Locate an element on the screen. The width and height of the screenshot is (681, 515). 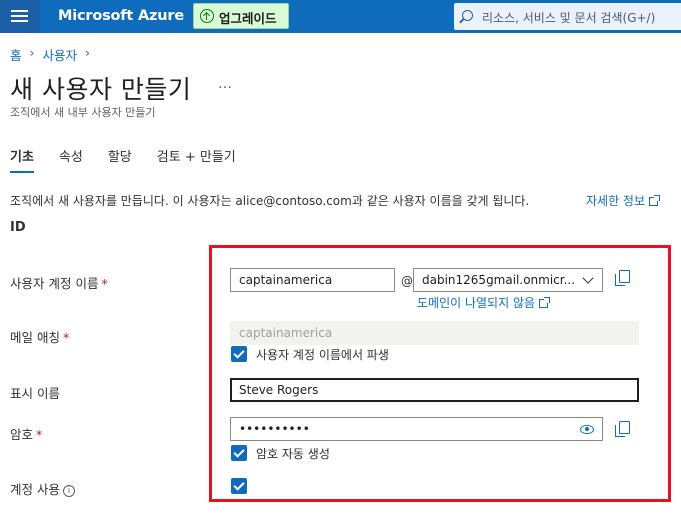
at-sign: @ is located at coordinates (407, 281).